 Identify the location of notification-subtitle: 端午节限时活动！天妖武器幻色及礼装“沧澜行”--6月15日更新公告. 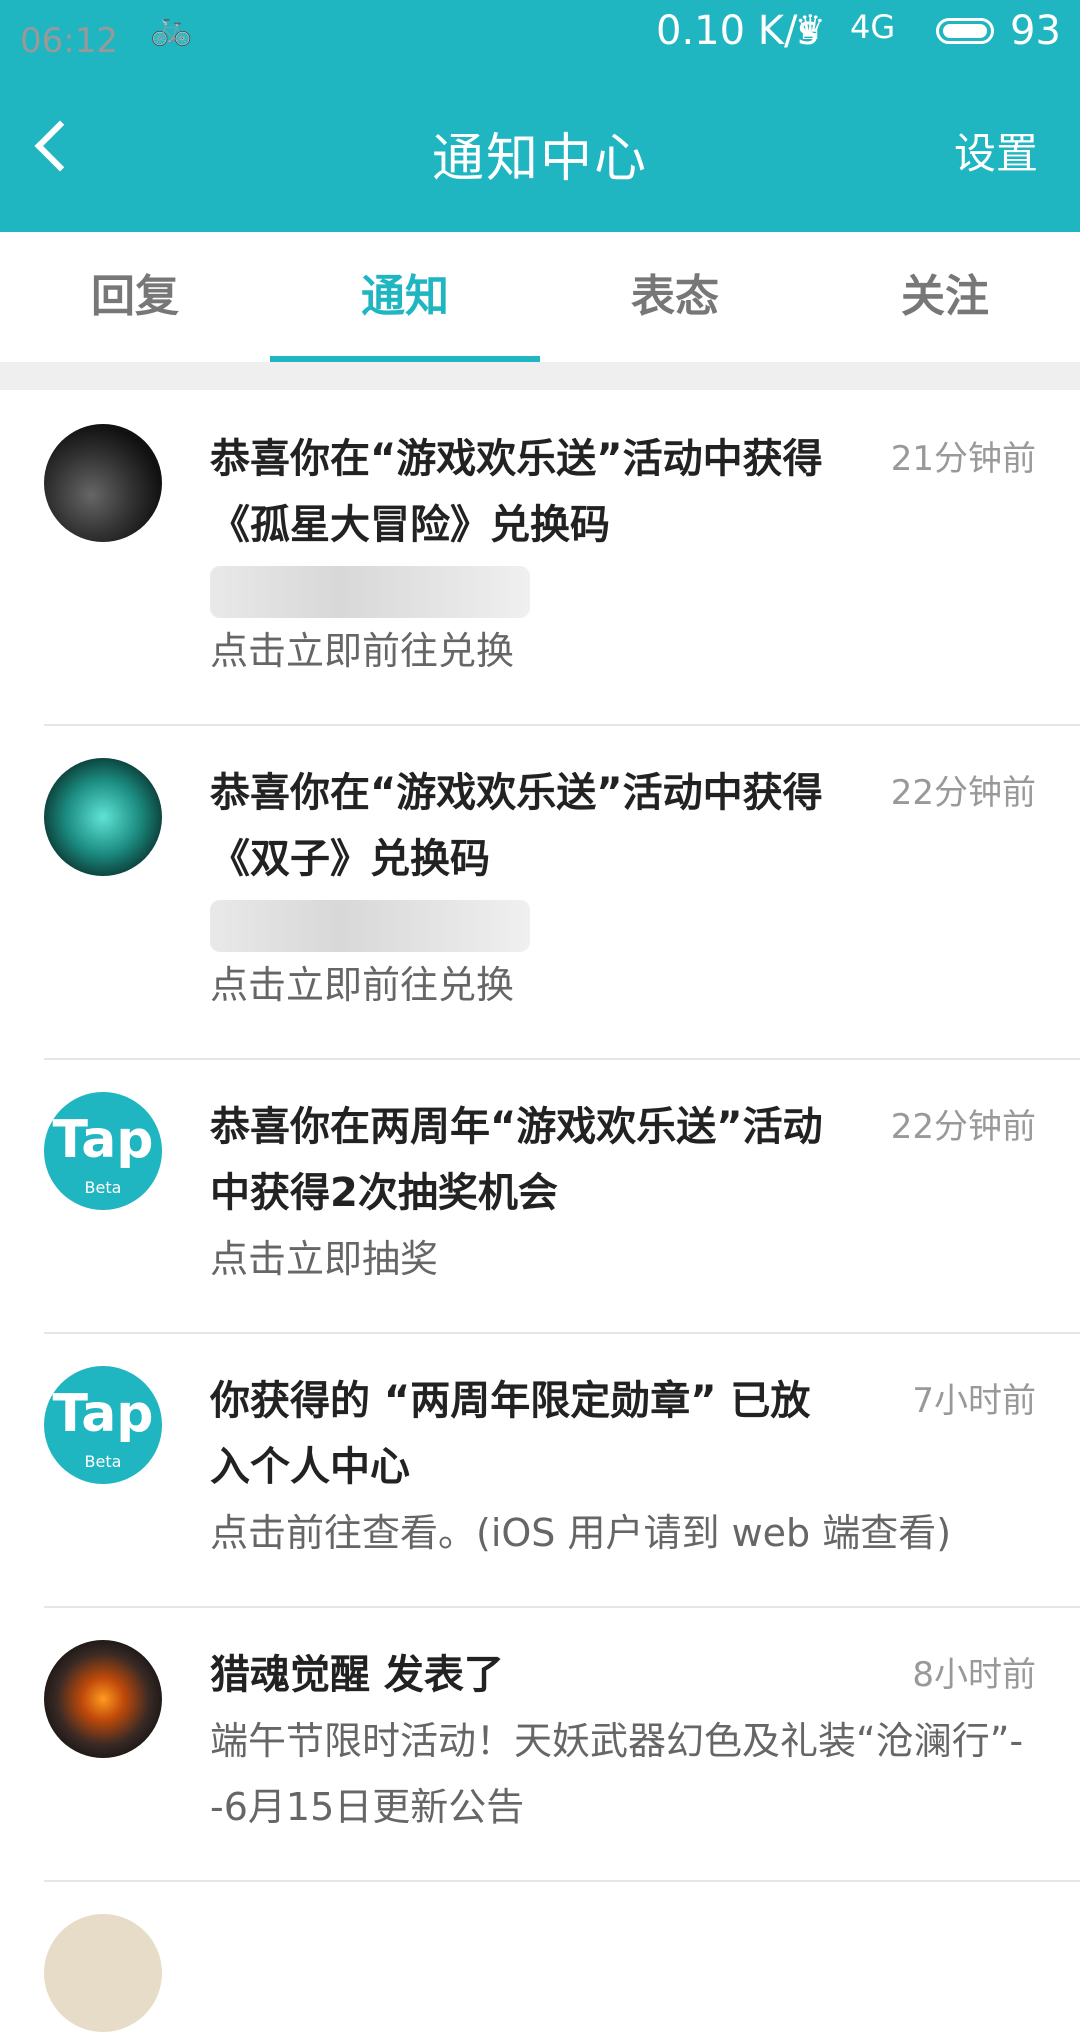
(623, 1774).